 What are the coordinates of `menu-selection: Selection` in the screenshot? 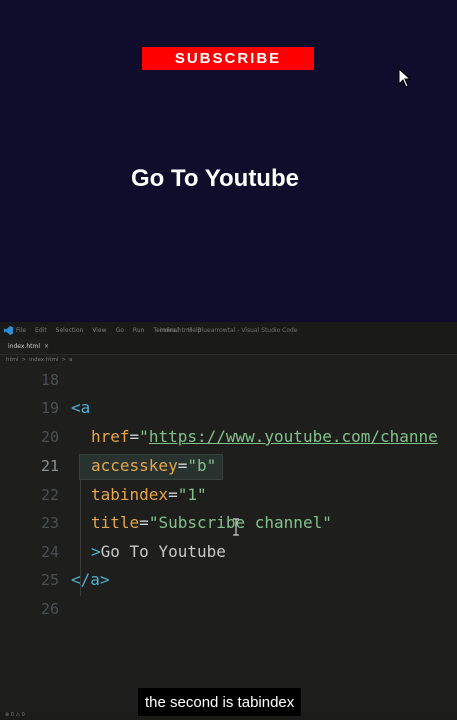 It's located at (70, 330).